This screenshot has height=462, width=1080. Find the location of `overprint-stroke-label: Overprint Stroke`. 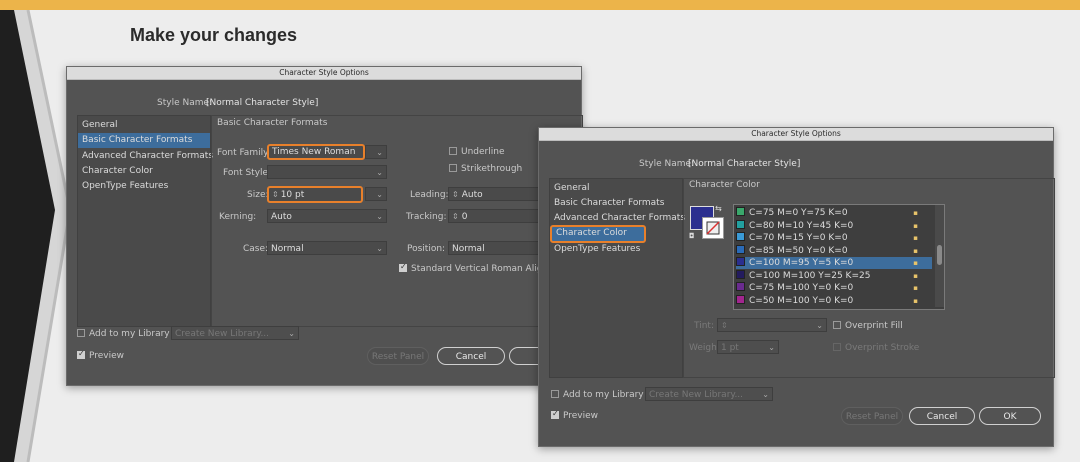

overprint-stroke-label: Overprint Stroke is located at coordinates (882, 348).